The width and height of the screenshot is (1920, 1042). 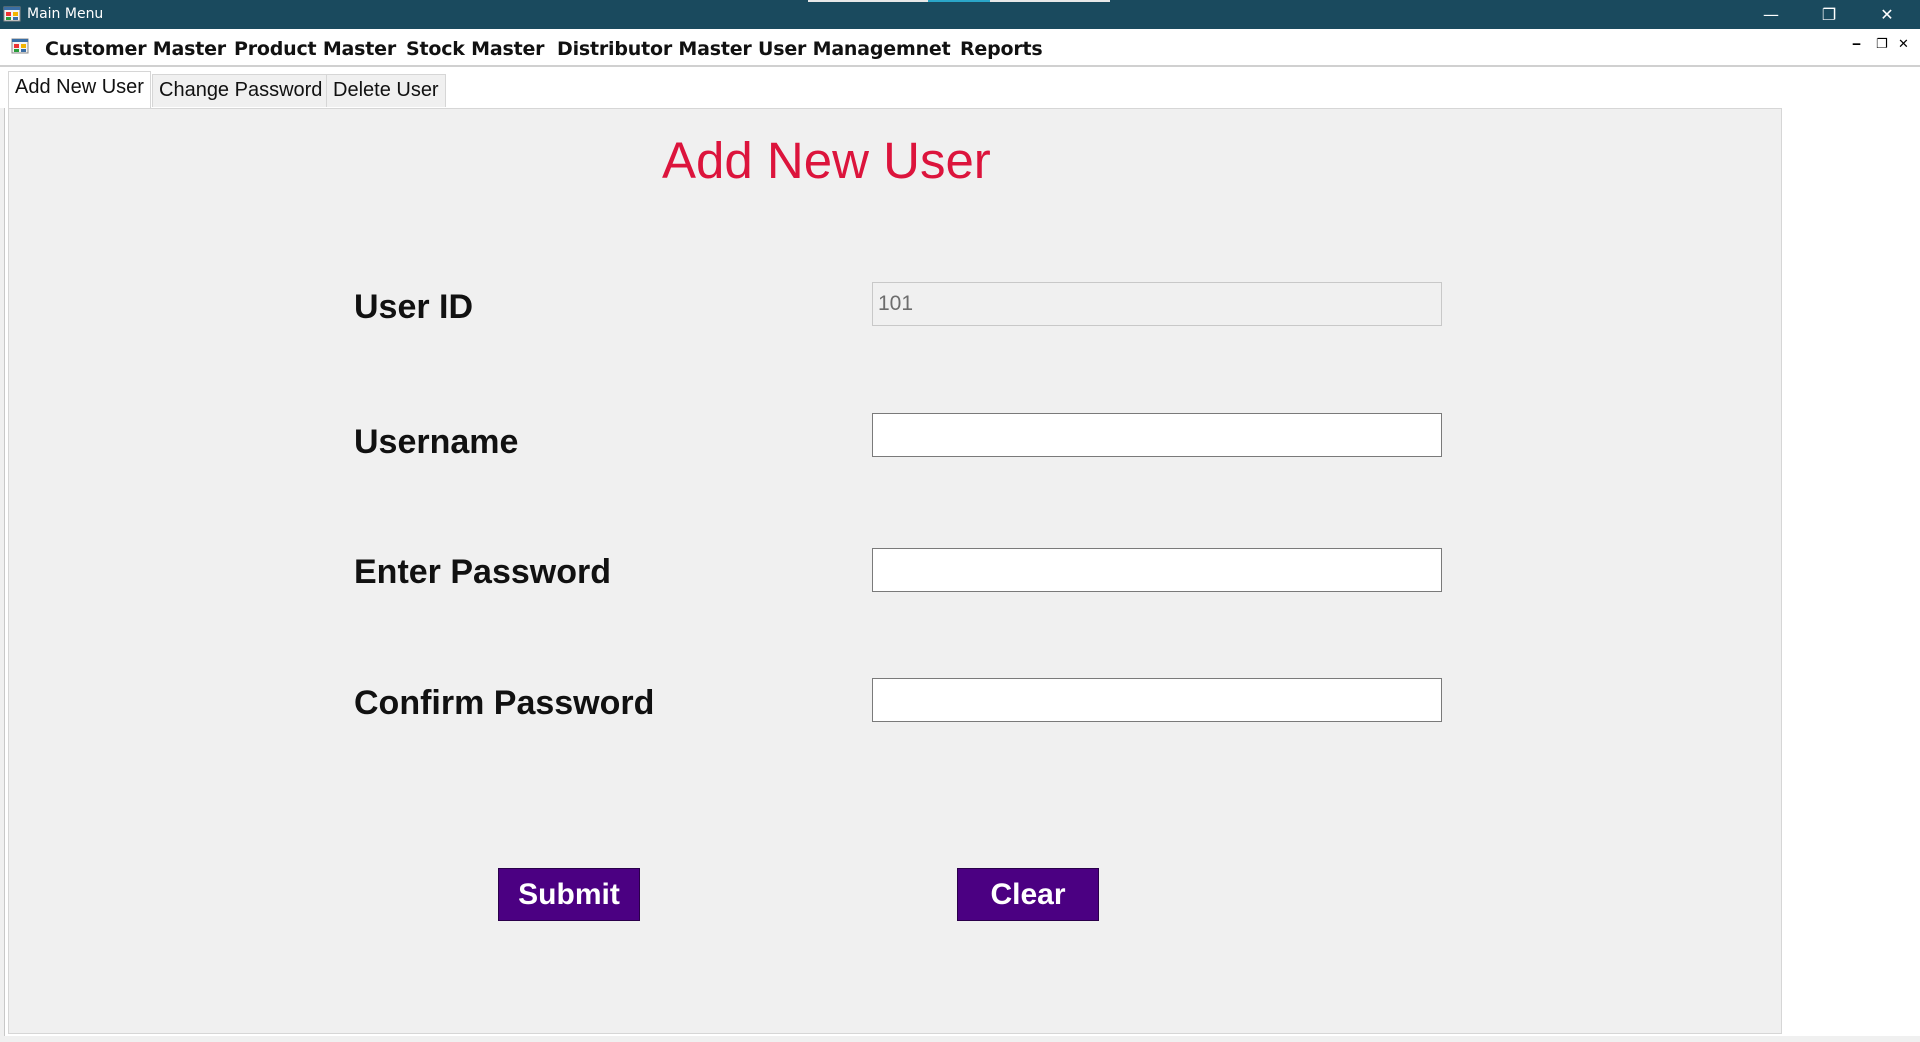 I want to click on user-id-field, so click(x=1157, y=304).